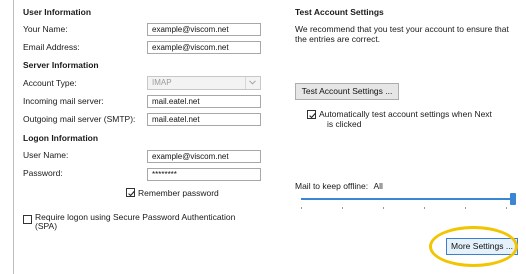  Describe the element at coordinates (513, 199) in the screenshot. I see `offline-slider-thumb` at that location.